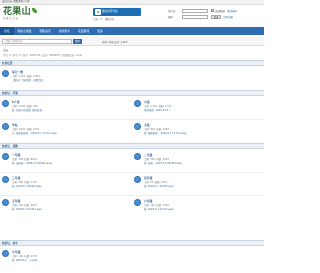 This screenshot has height=273, width=320. Describe the element at coordinates (98, 12) in the screenshot. I see `sohu-icon: S` at that location.